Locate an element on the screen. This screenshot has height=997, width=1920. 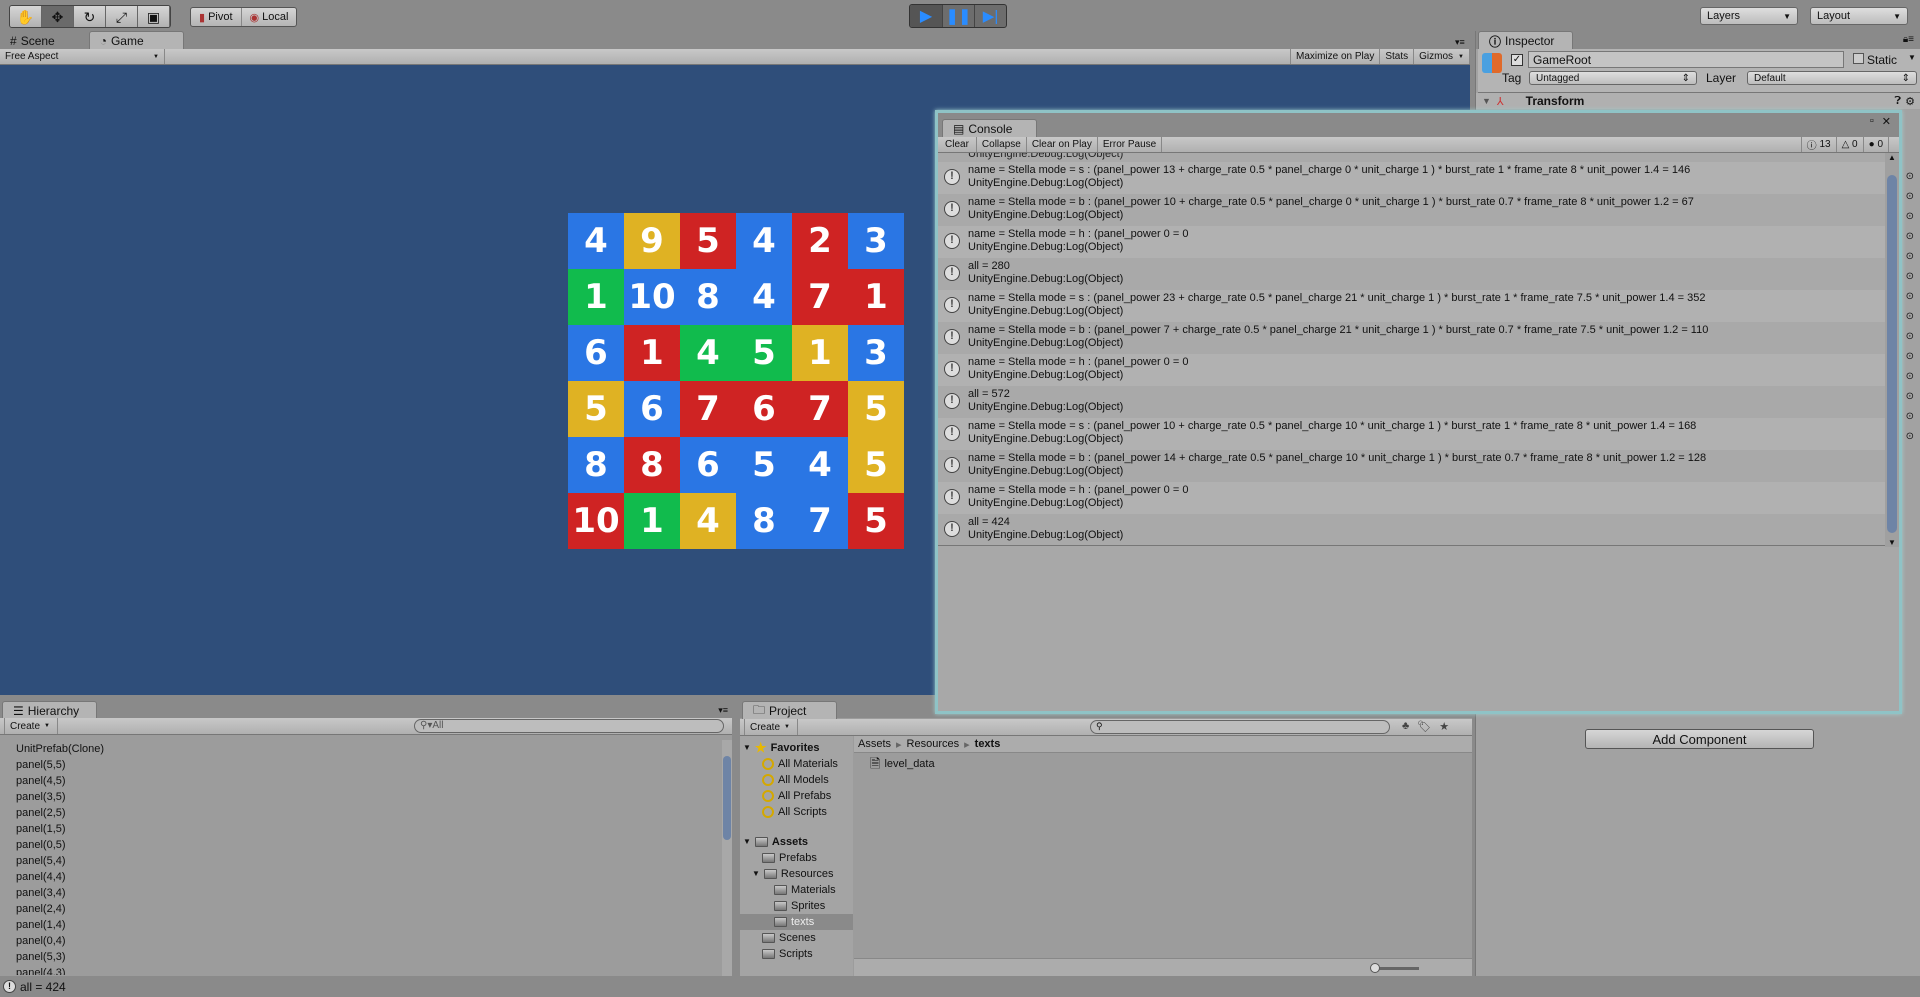
add-component-button: Add Component is located at coordinates (1699, 739).